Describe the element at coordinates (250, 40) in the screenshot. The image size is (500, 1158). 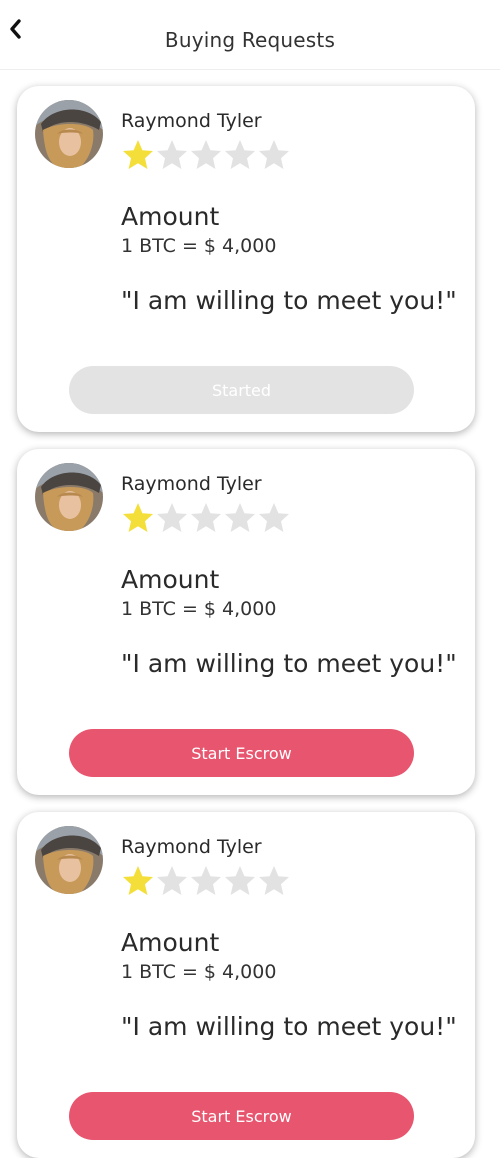
I see `page-title: Buying Requests` at that location.